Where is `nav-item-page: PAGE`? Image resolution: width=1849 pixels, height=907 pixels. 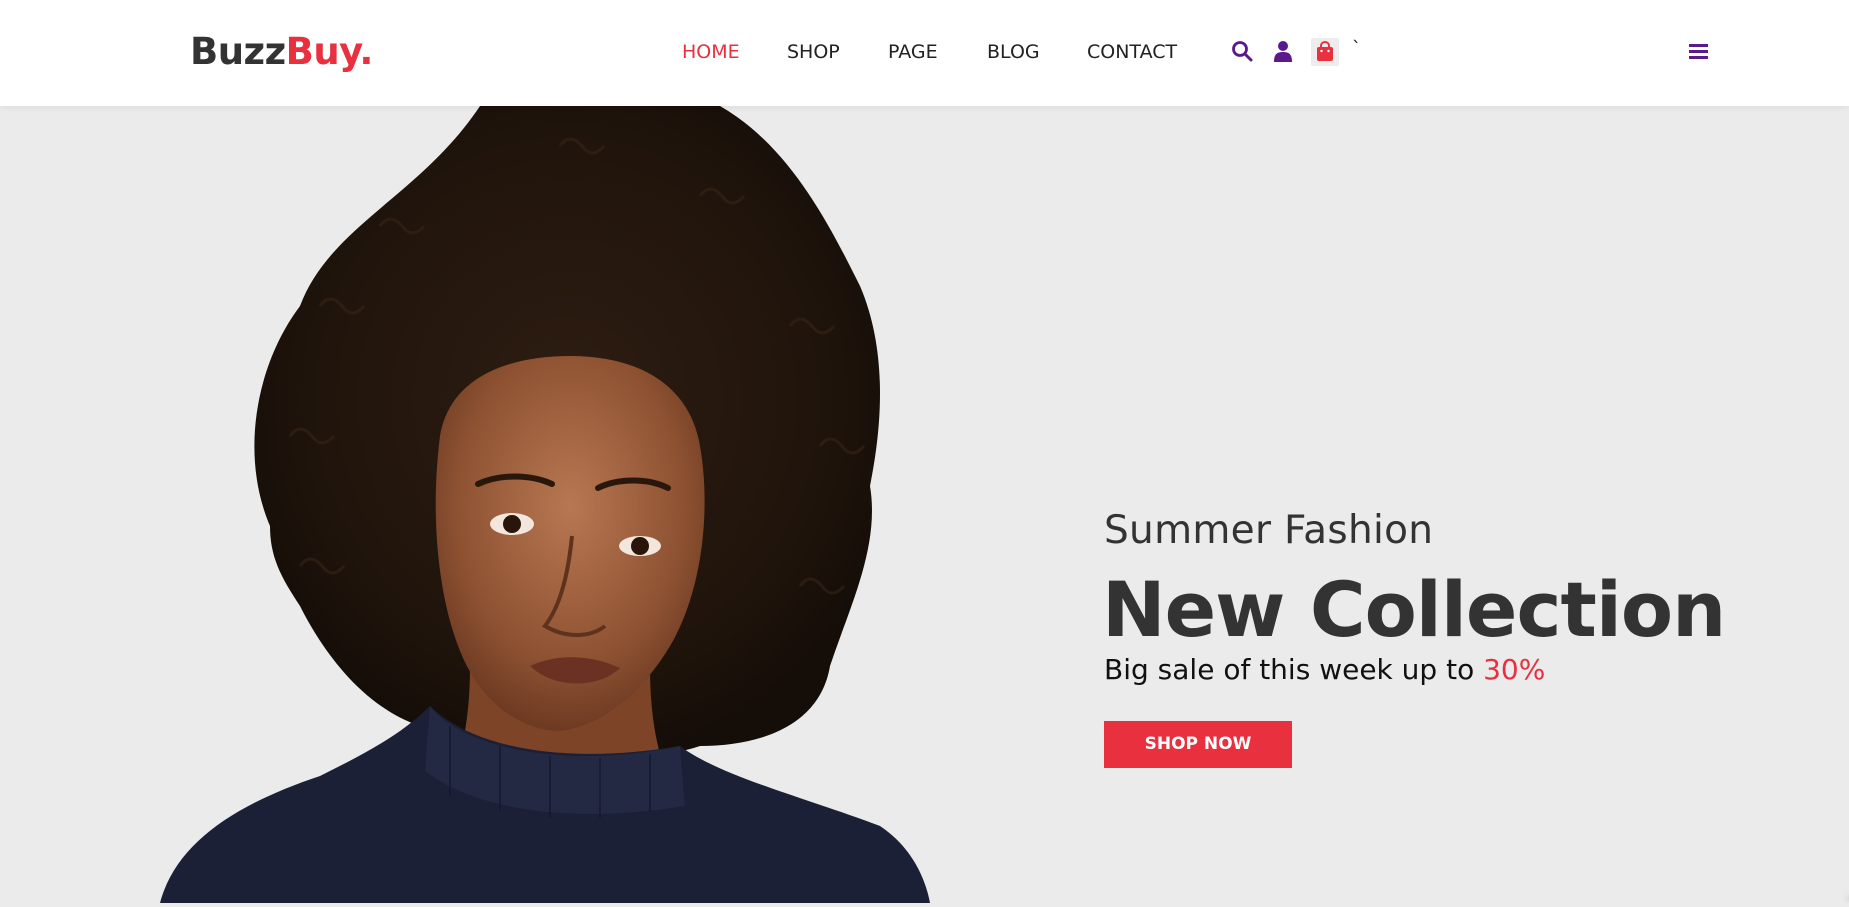
nav-item-page: PAGE is located at coordinates (913, 52).